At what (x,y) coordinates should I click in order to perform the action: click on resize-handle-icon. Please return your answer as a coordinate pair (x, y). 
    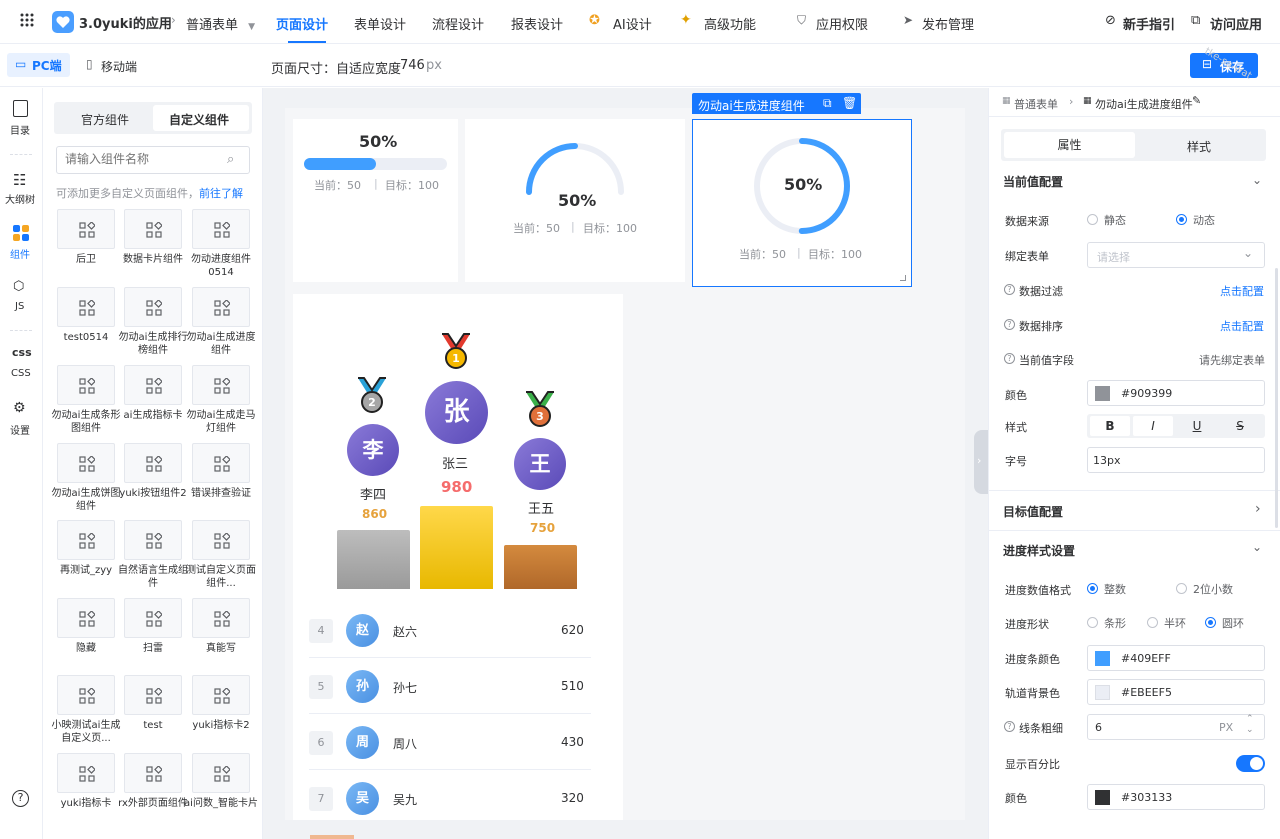
    Looking at the image, I should click on (903, 278).